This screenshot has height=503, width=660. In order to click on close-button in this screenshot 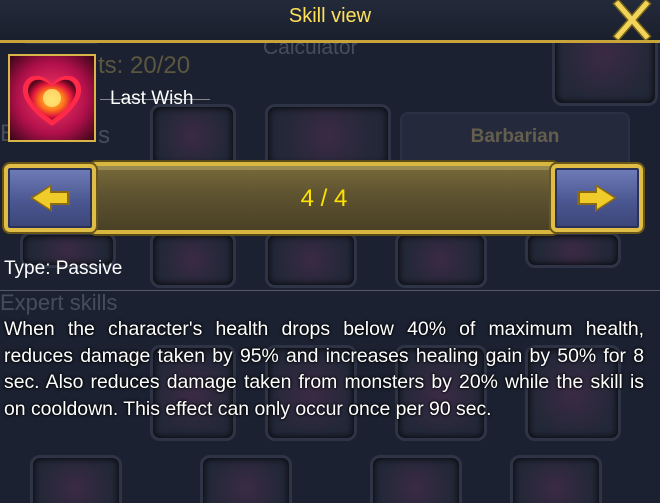, I will do `click(632, 21)`.